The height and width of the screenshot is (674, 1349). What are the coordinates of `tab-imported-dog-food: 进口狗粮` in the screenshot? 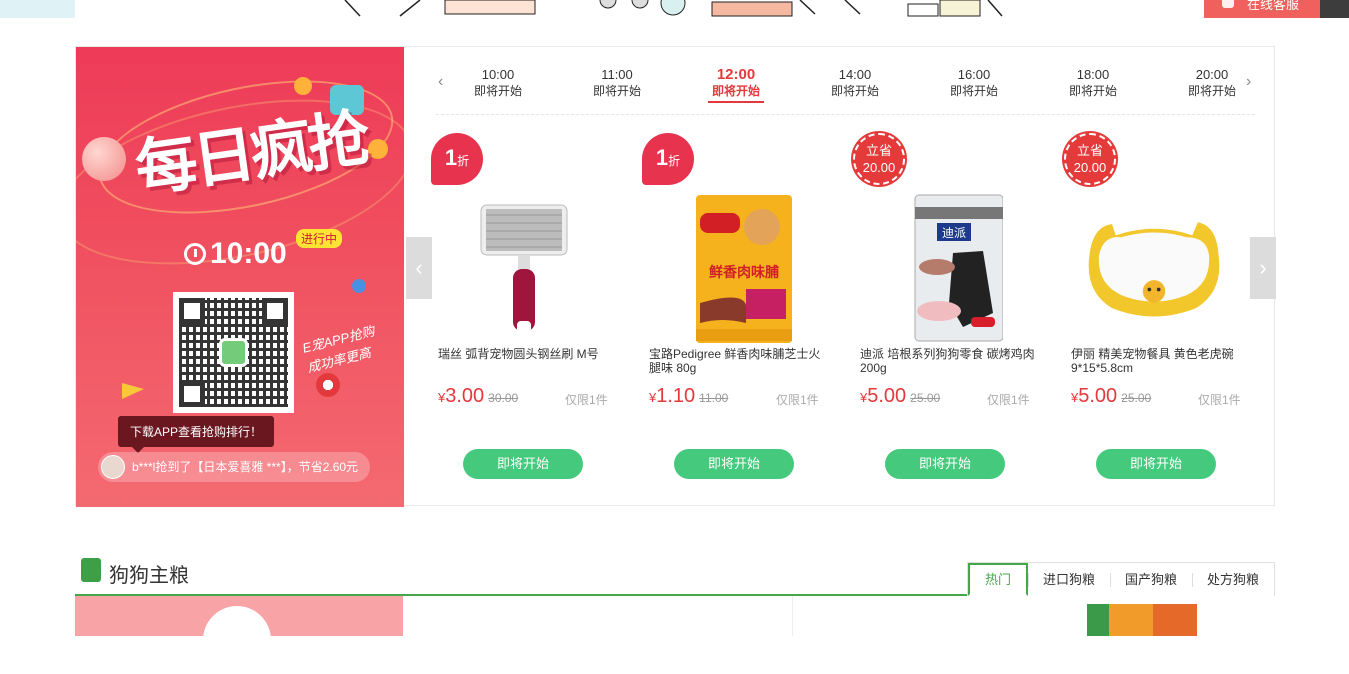 It's located at (1068, 579).